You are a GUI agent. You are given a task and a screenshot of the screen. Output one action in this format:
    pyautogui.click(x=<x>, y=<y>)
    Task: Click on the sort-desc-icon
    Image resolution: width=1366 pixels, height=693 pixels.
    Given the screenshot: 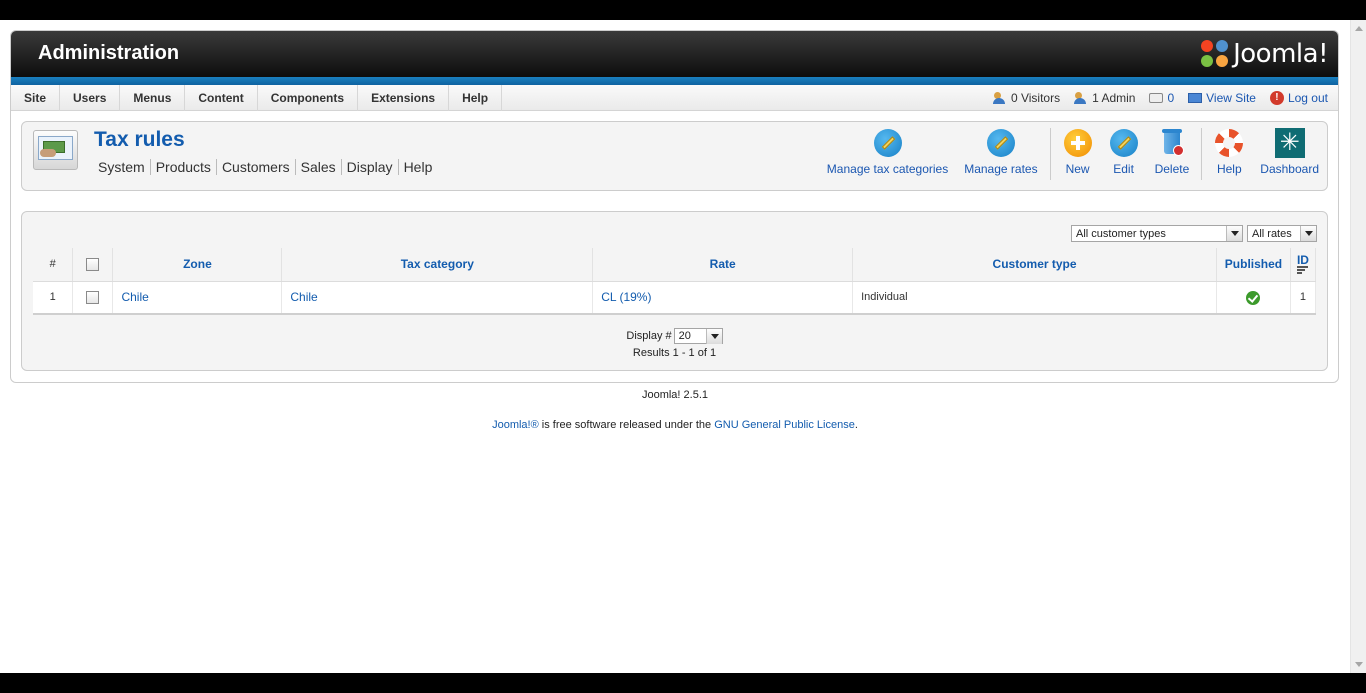 What is the action you would take?
    pyautogui.click(x=1303, y=270)
    